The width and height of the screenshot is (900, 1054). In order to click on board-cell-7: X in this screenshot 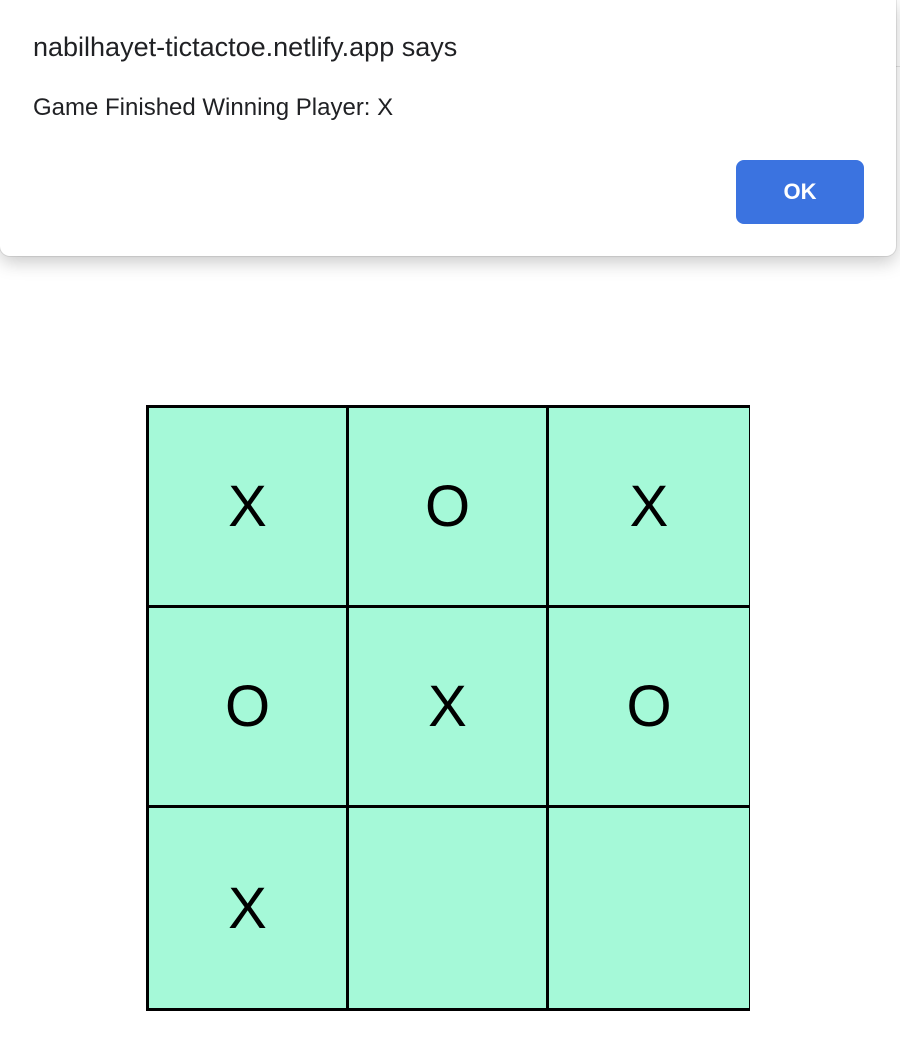, I will do `click(249, 908)`.